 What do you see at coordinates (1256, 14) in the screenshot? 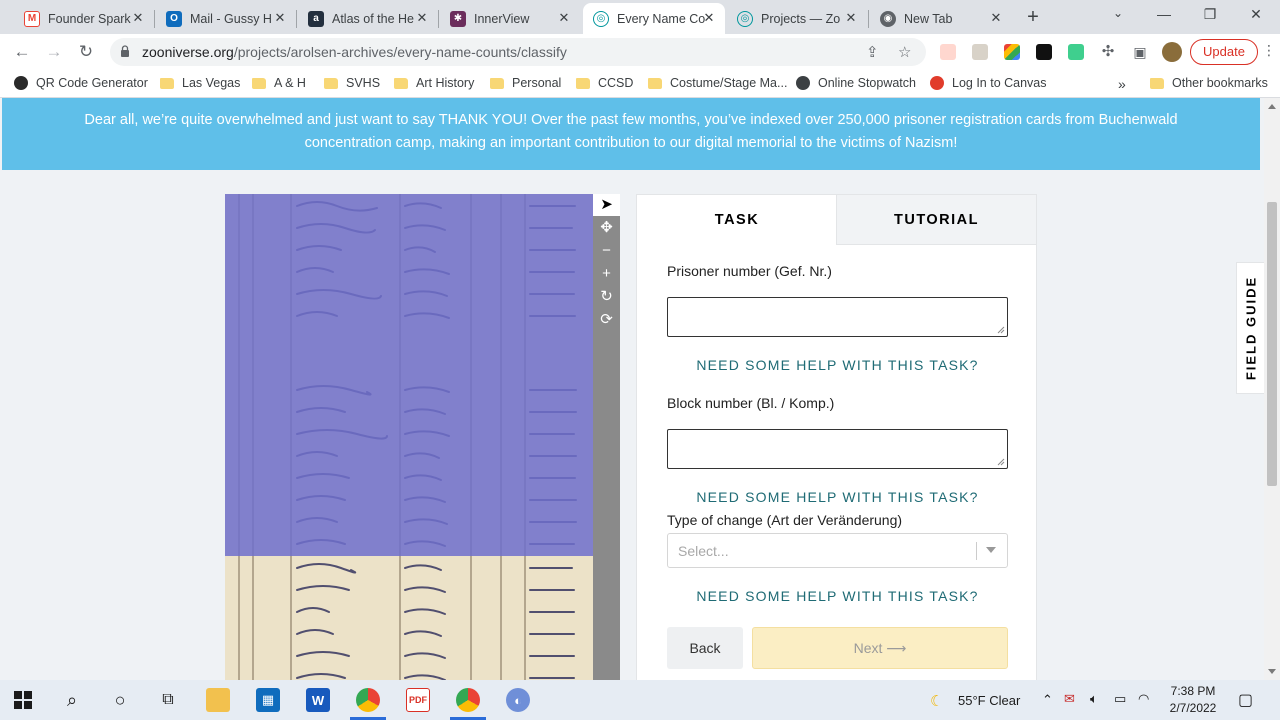
I see `close-window-icon: ✕` at bounding box center [1256, 14].